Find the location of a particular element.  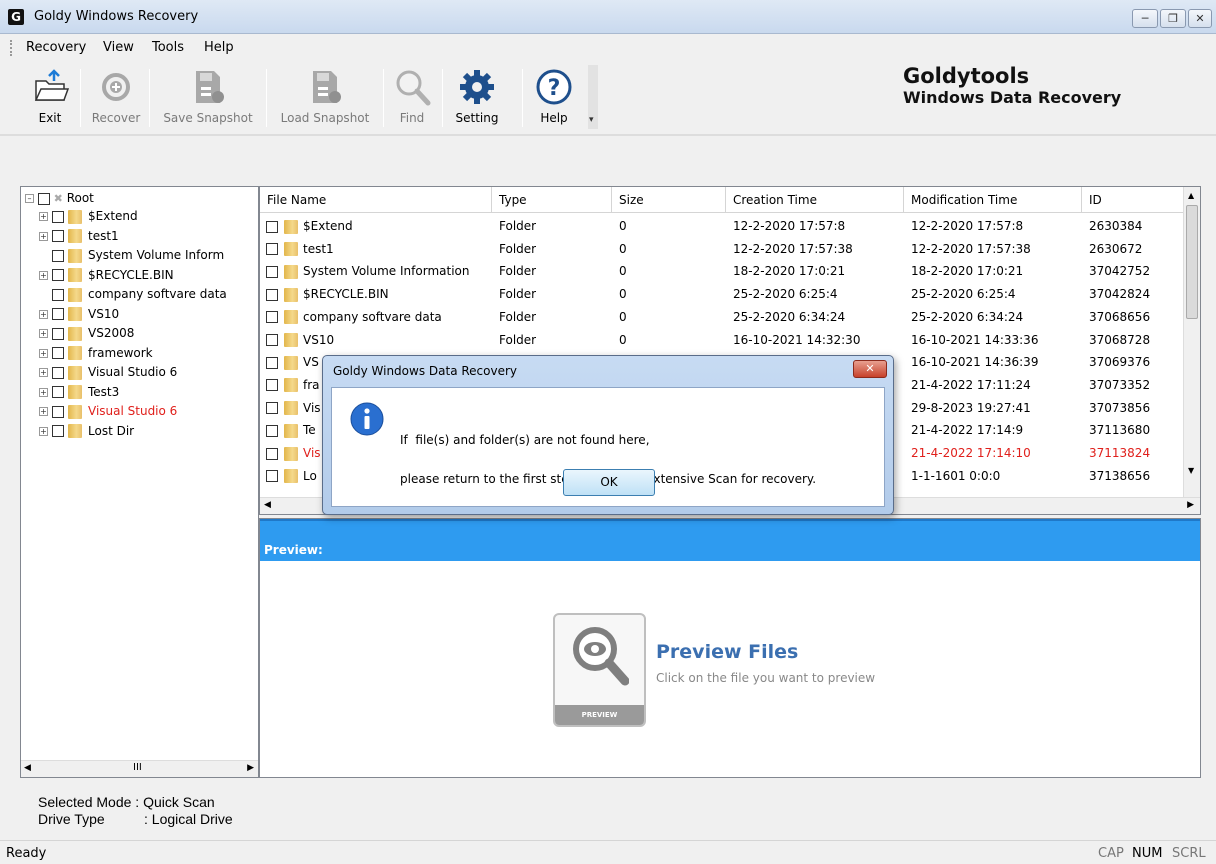

save-snapshot-button: Save Snapshot is located at coordinates (208, 97).